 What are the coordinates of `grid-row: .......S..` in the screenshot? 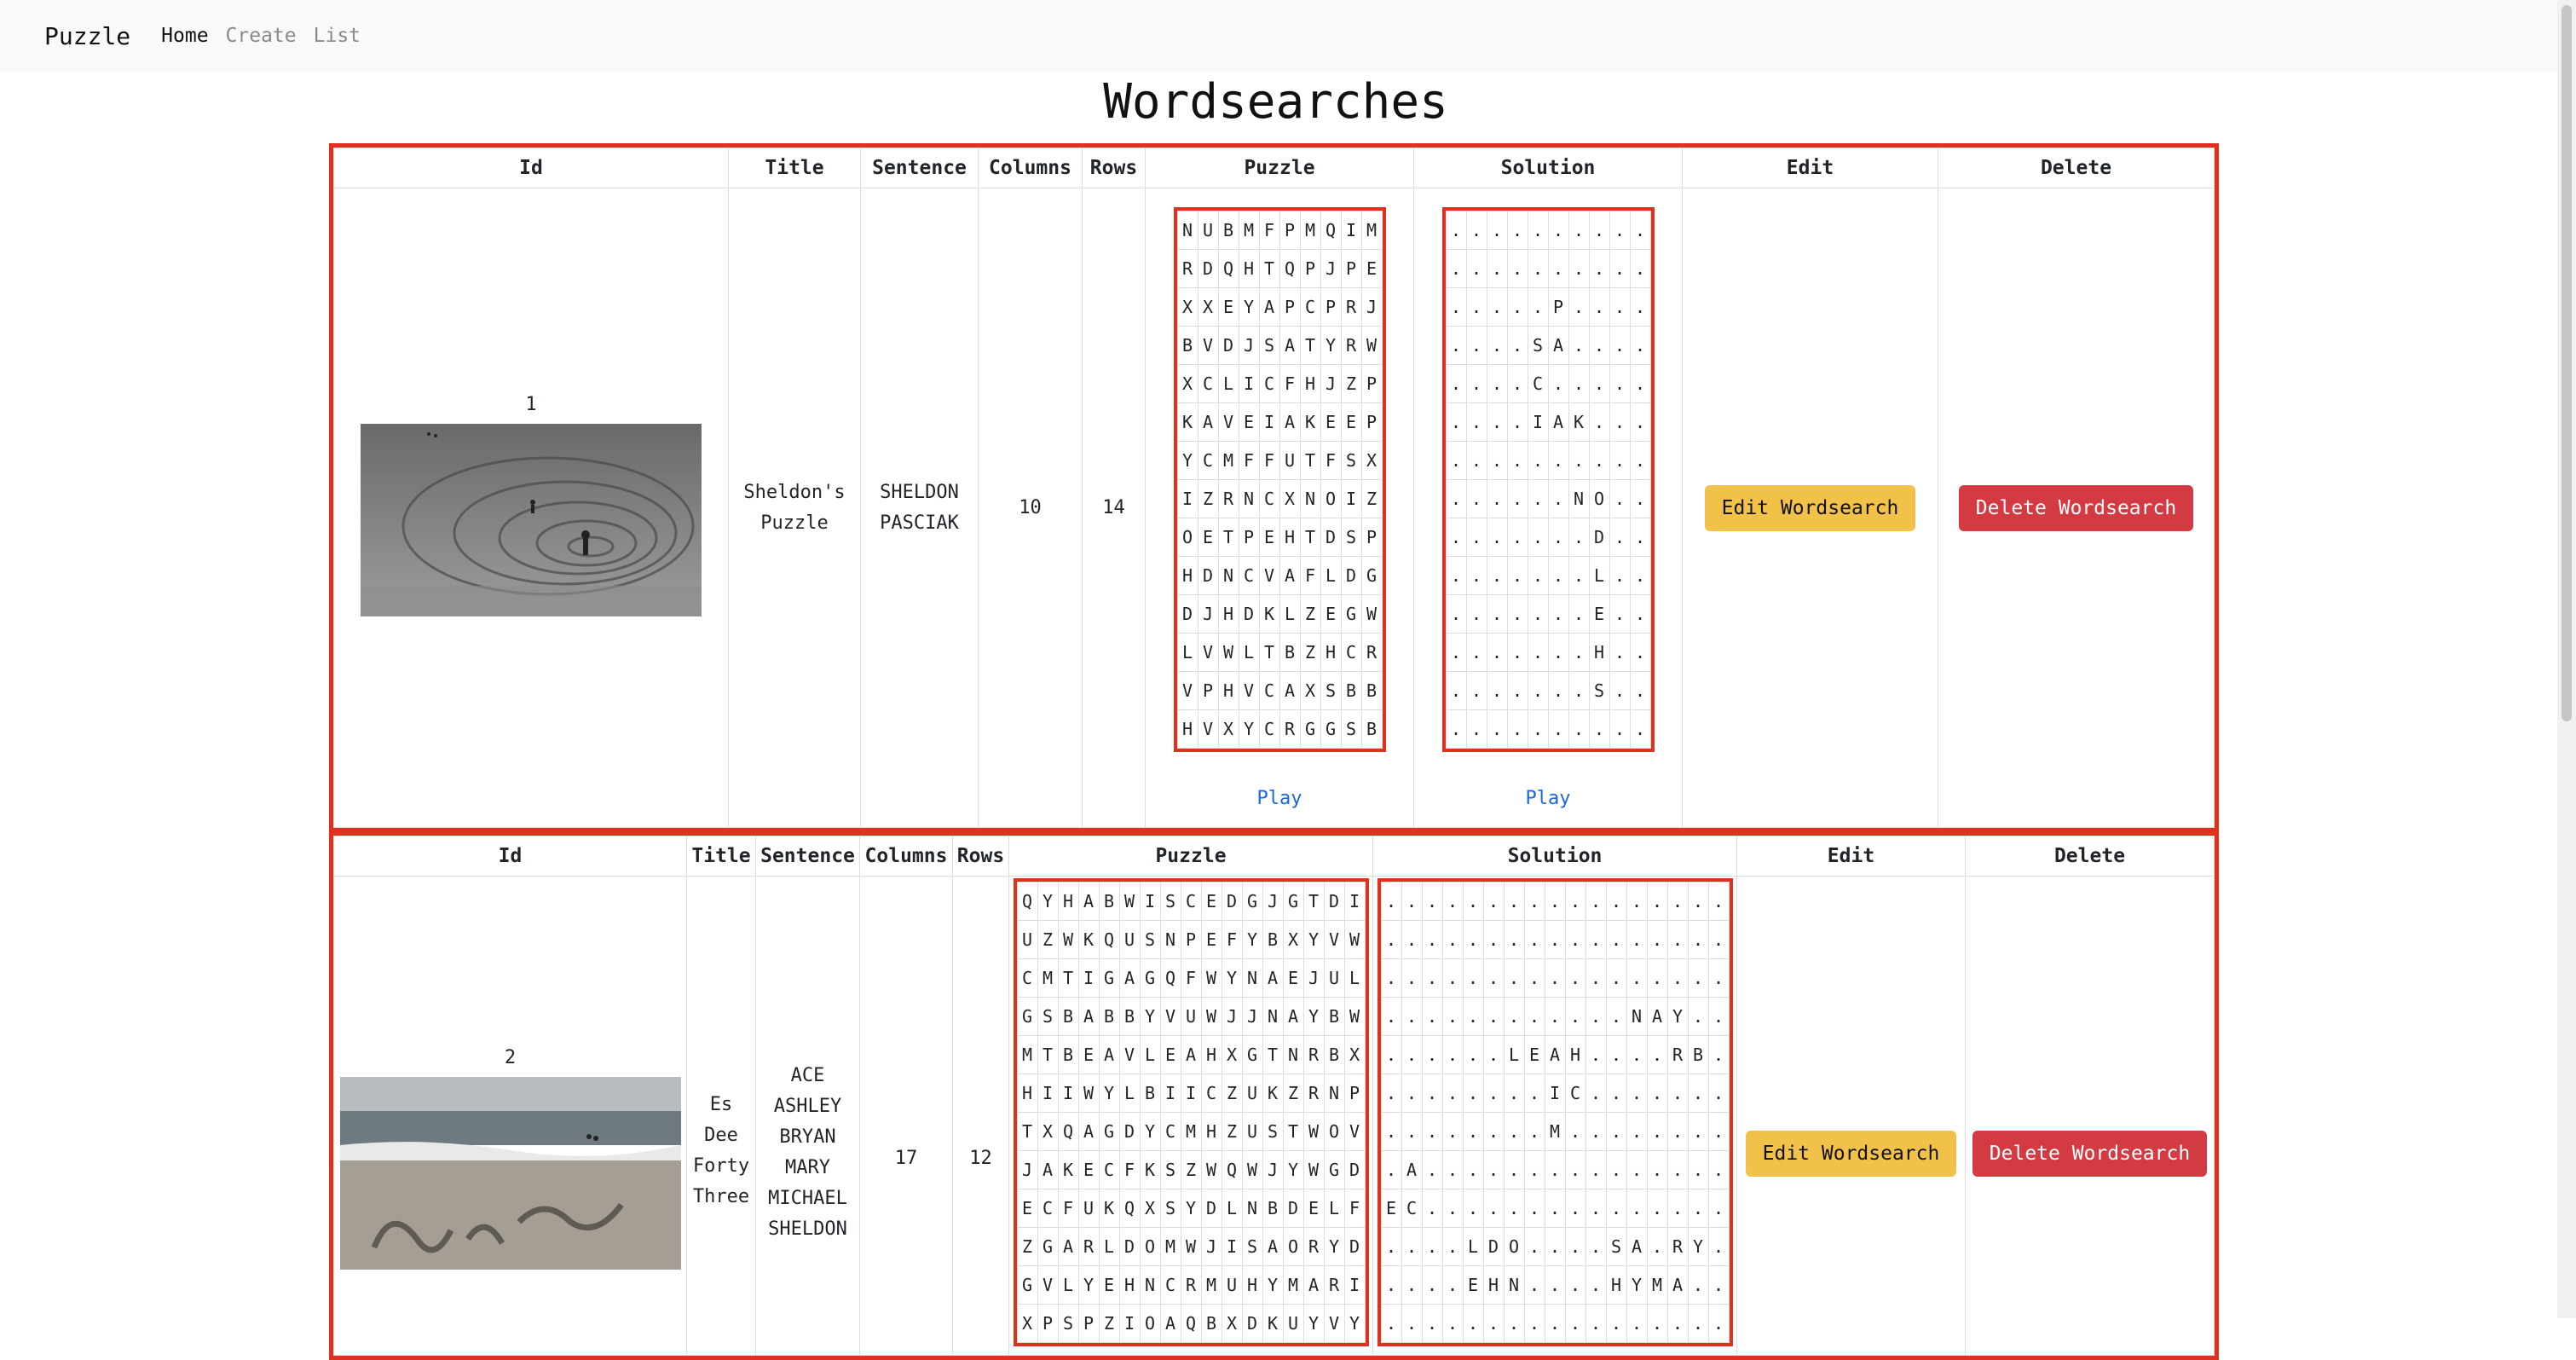 It's located at (1548, 690).